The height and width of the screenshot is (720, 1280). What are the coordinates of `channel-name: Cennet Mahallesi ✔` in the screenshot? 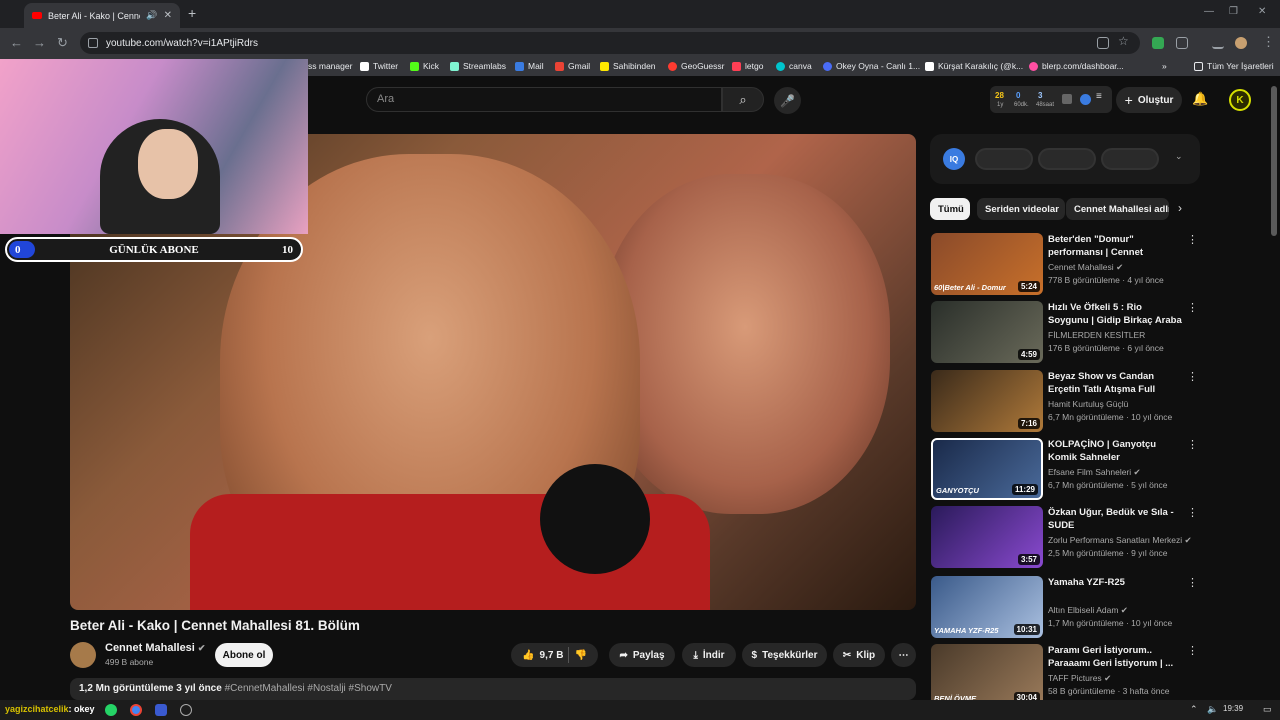 It's located at (155, 648).